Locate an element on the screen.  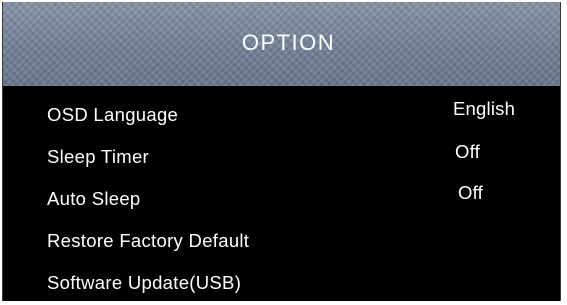
menu-item-auto-sleep: Auto Sleep Off is located at coordinates (281, 195).